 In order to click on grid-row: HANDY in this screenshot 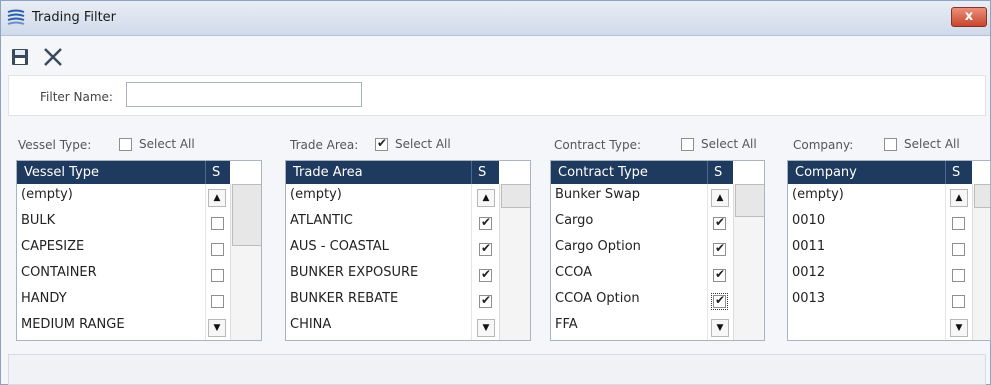, I will do `click(123, 301)`.